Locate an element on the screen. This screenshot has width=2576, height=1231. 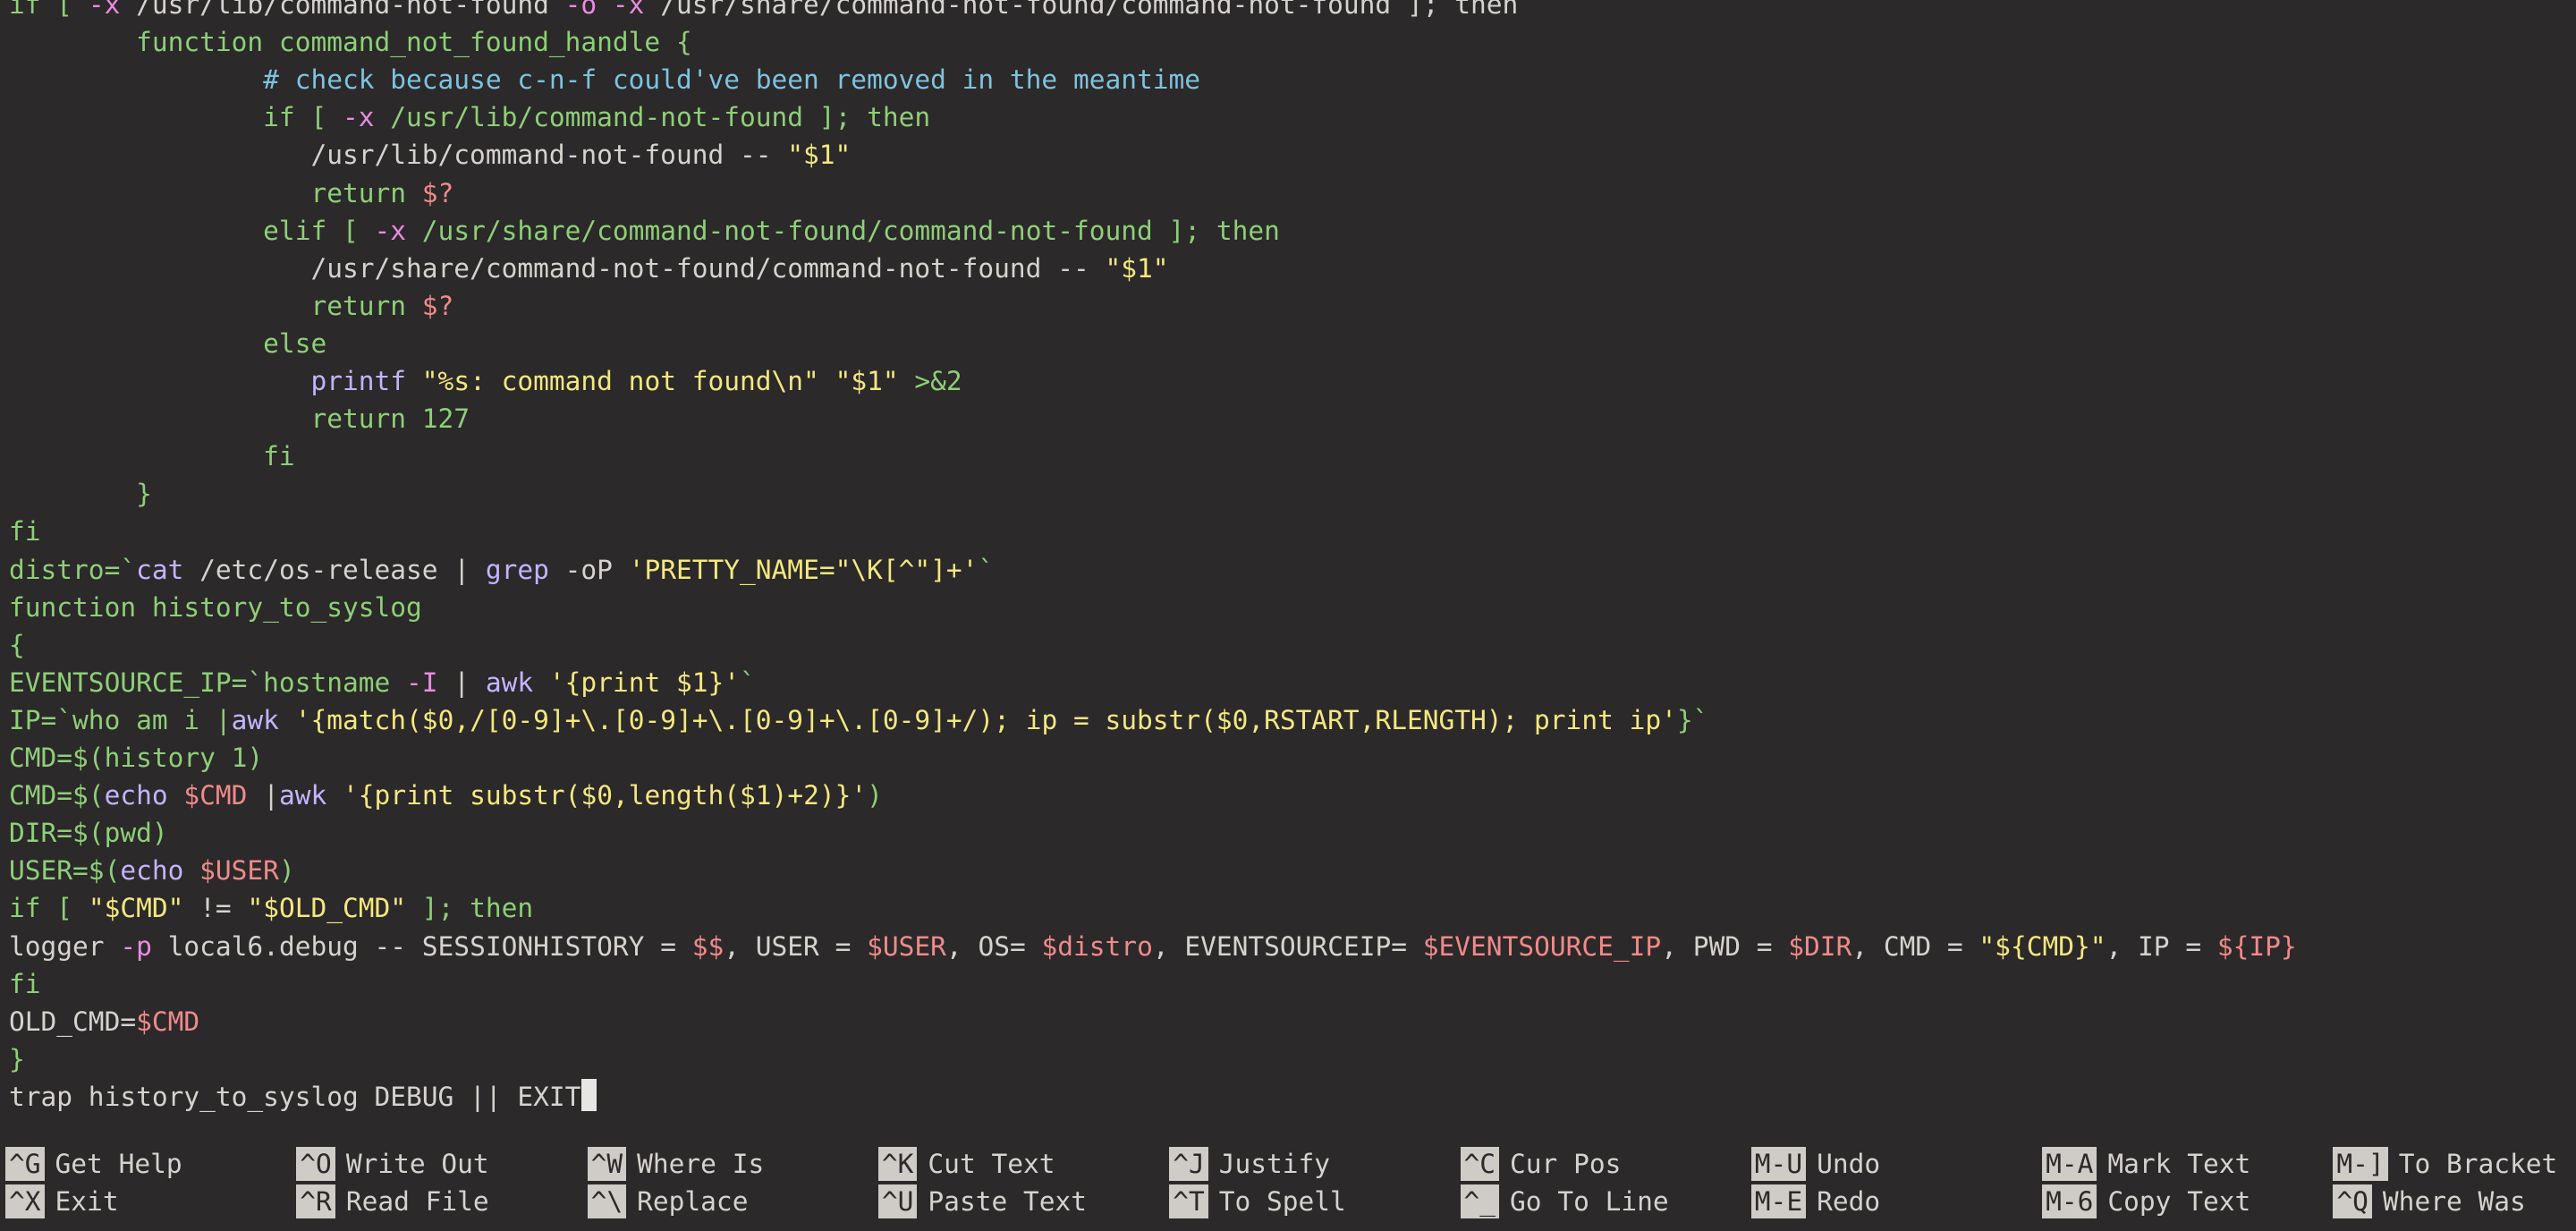
shortcut-item: ^U Paste Text is located at coordinates (980, 1201).